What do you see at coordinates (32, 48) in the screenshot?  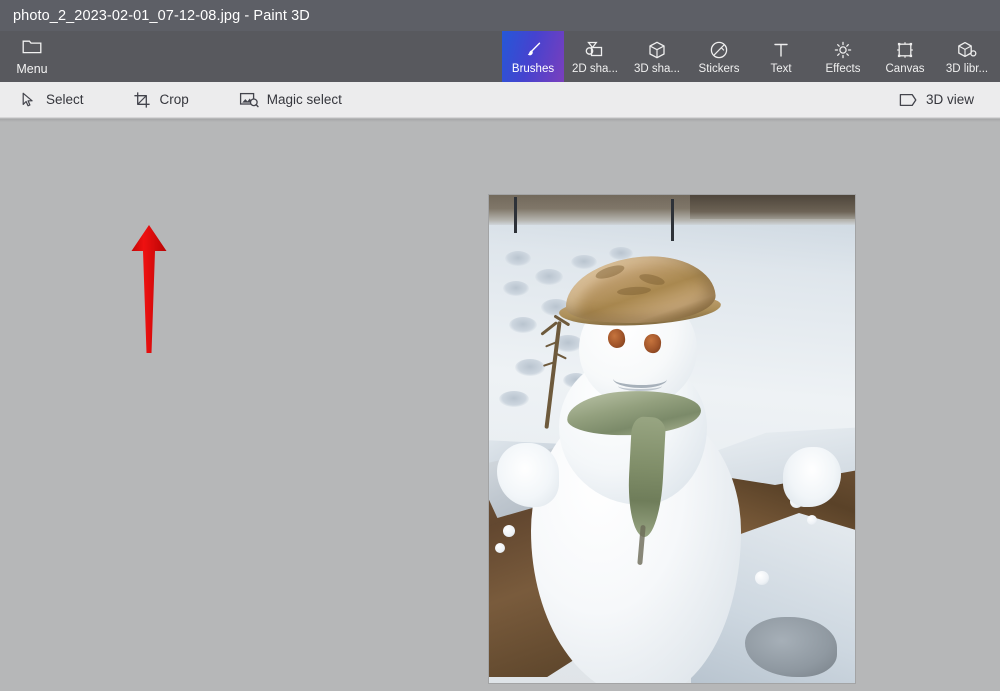 I see `folder-icon` at bounding box center [32, 48].